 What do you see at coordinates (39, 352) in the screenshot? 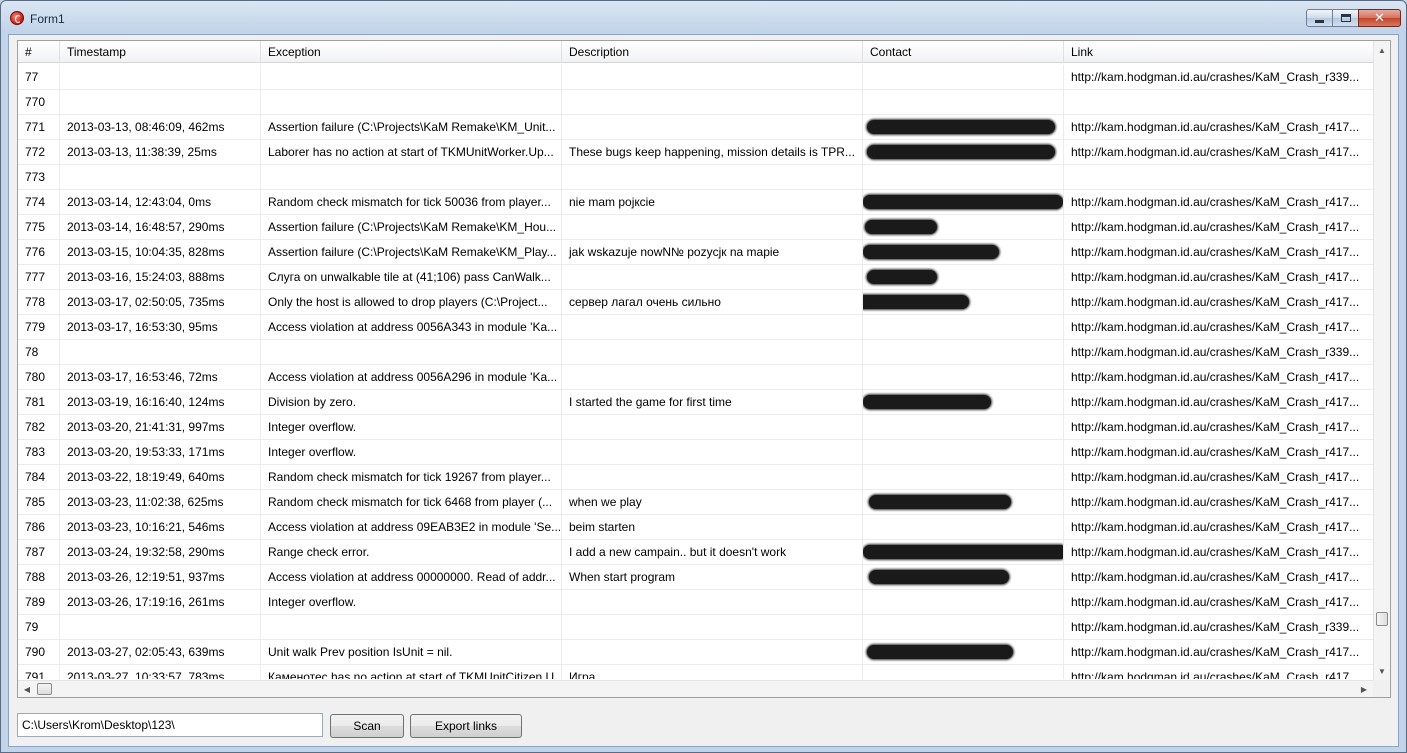
I see `cell-number: 78` at bounding box center [39, 352].